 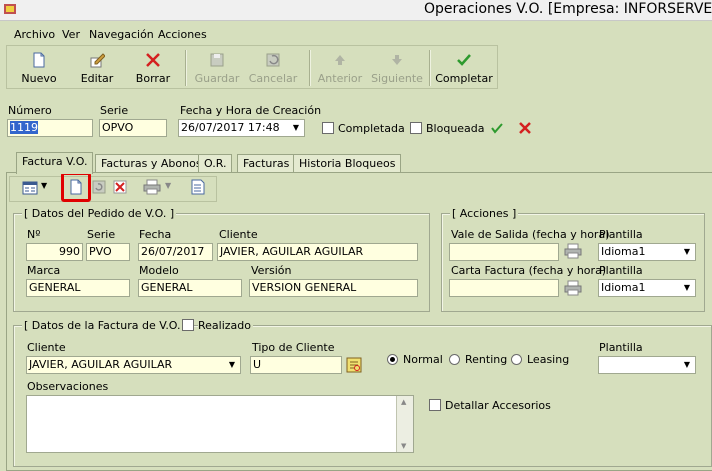 What do you see at coordinates (215, 163) in the screenshot?
I see `tab-or: O.R.` at bounding box center [215, 163].